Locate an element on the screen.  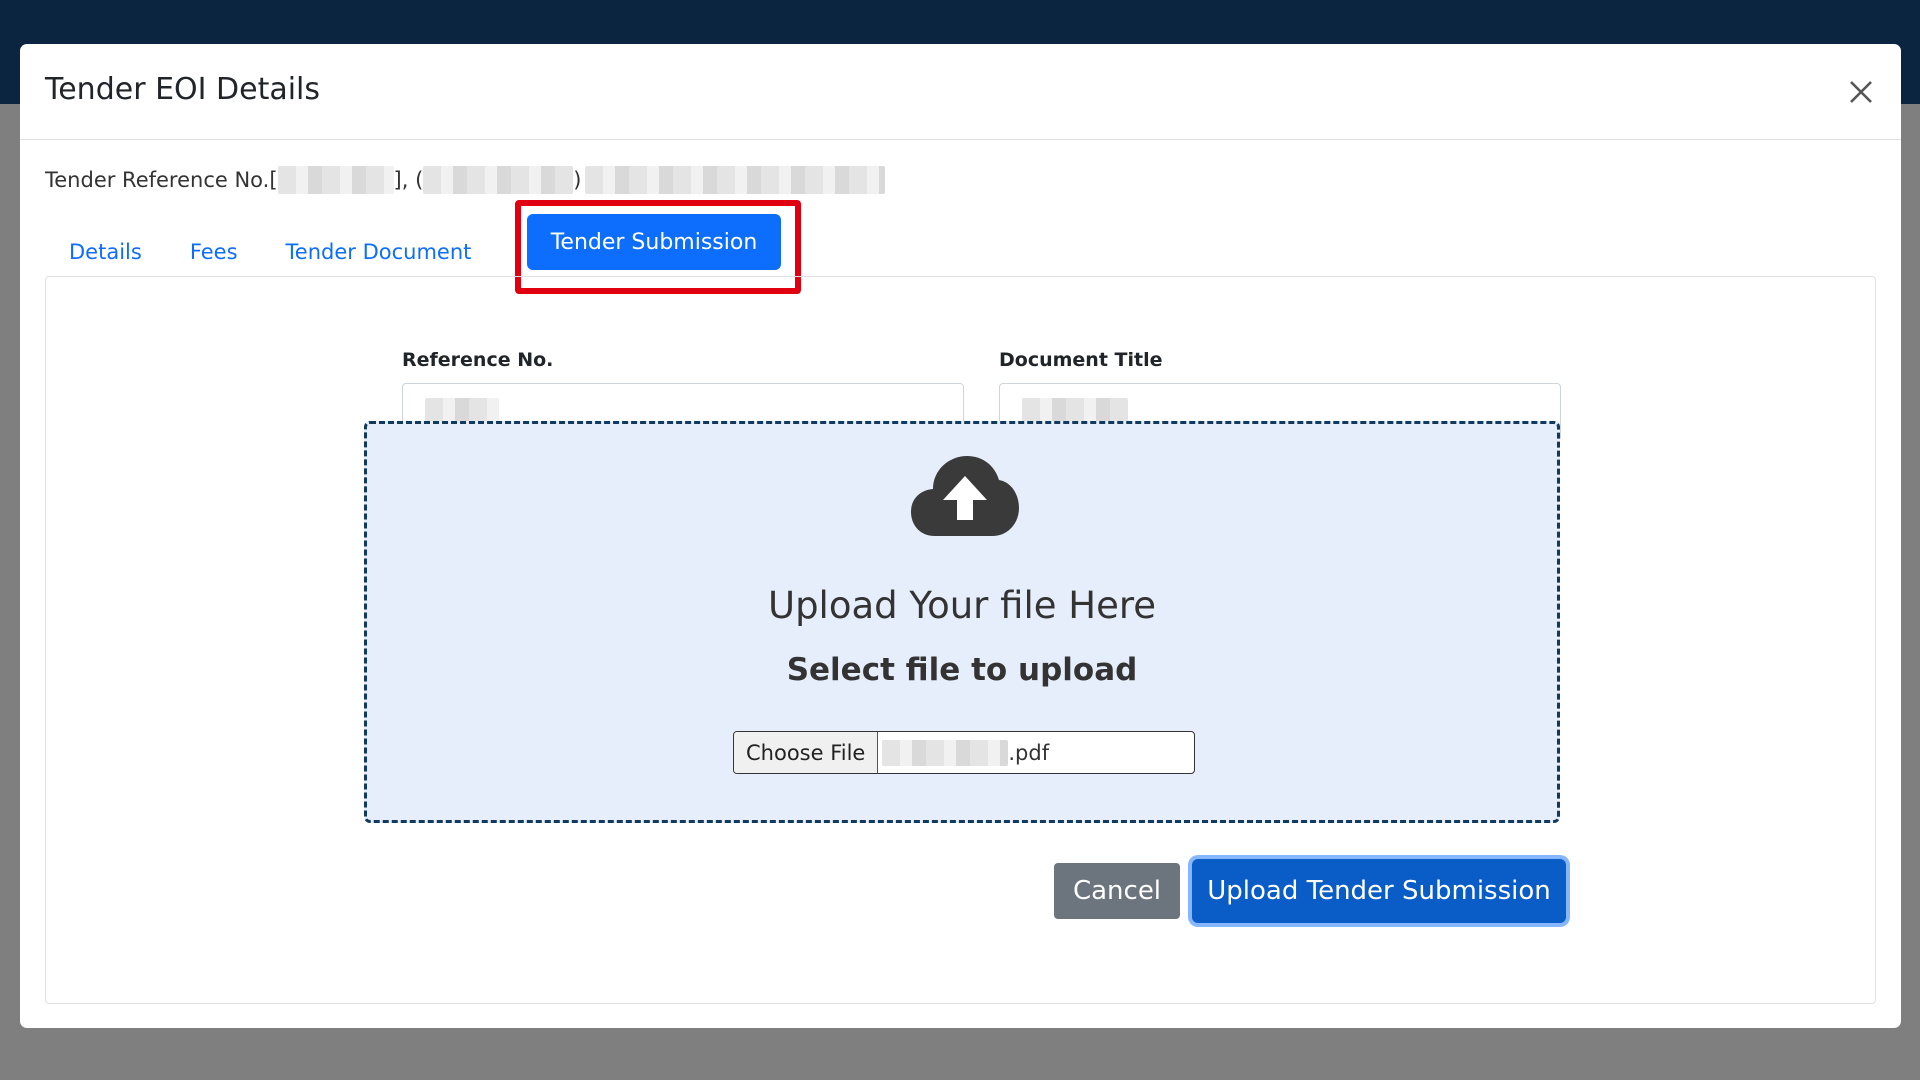
tab-fees: Fees is located at coordinates (214, 252).